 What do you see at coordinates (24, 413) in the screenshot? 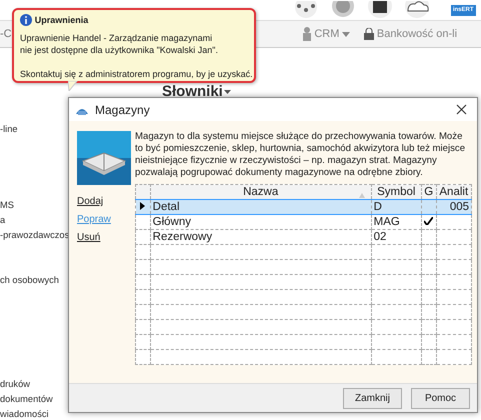
I see `sidebar-item: wiadomości` at bounding box center [24, 413].